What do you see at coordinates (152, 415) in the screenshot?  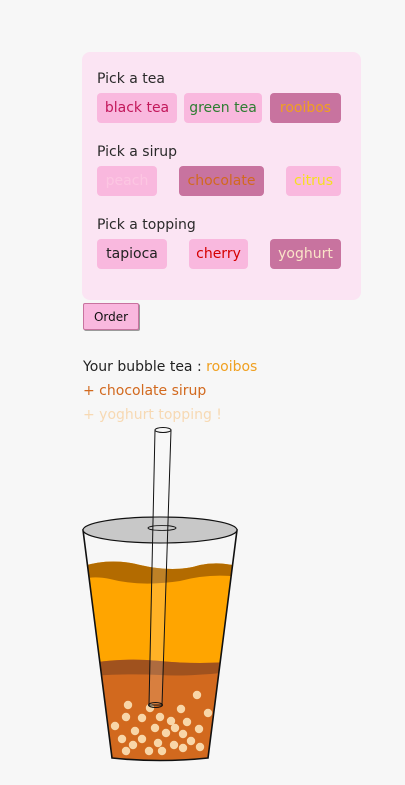 I see `summary-line-topping: + yoghurt topping !` at bounding box center [152, 415].